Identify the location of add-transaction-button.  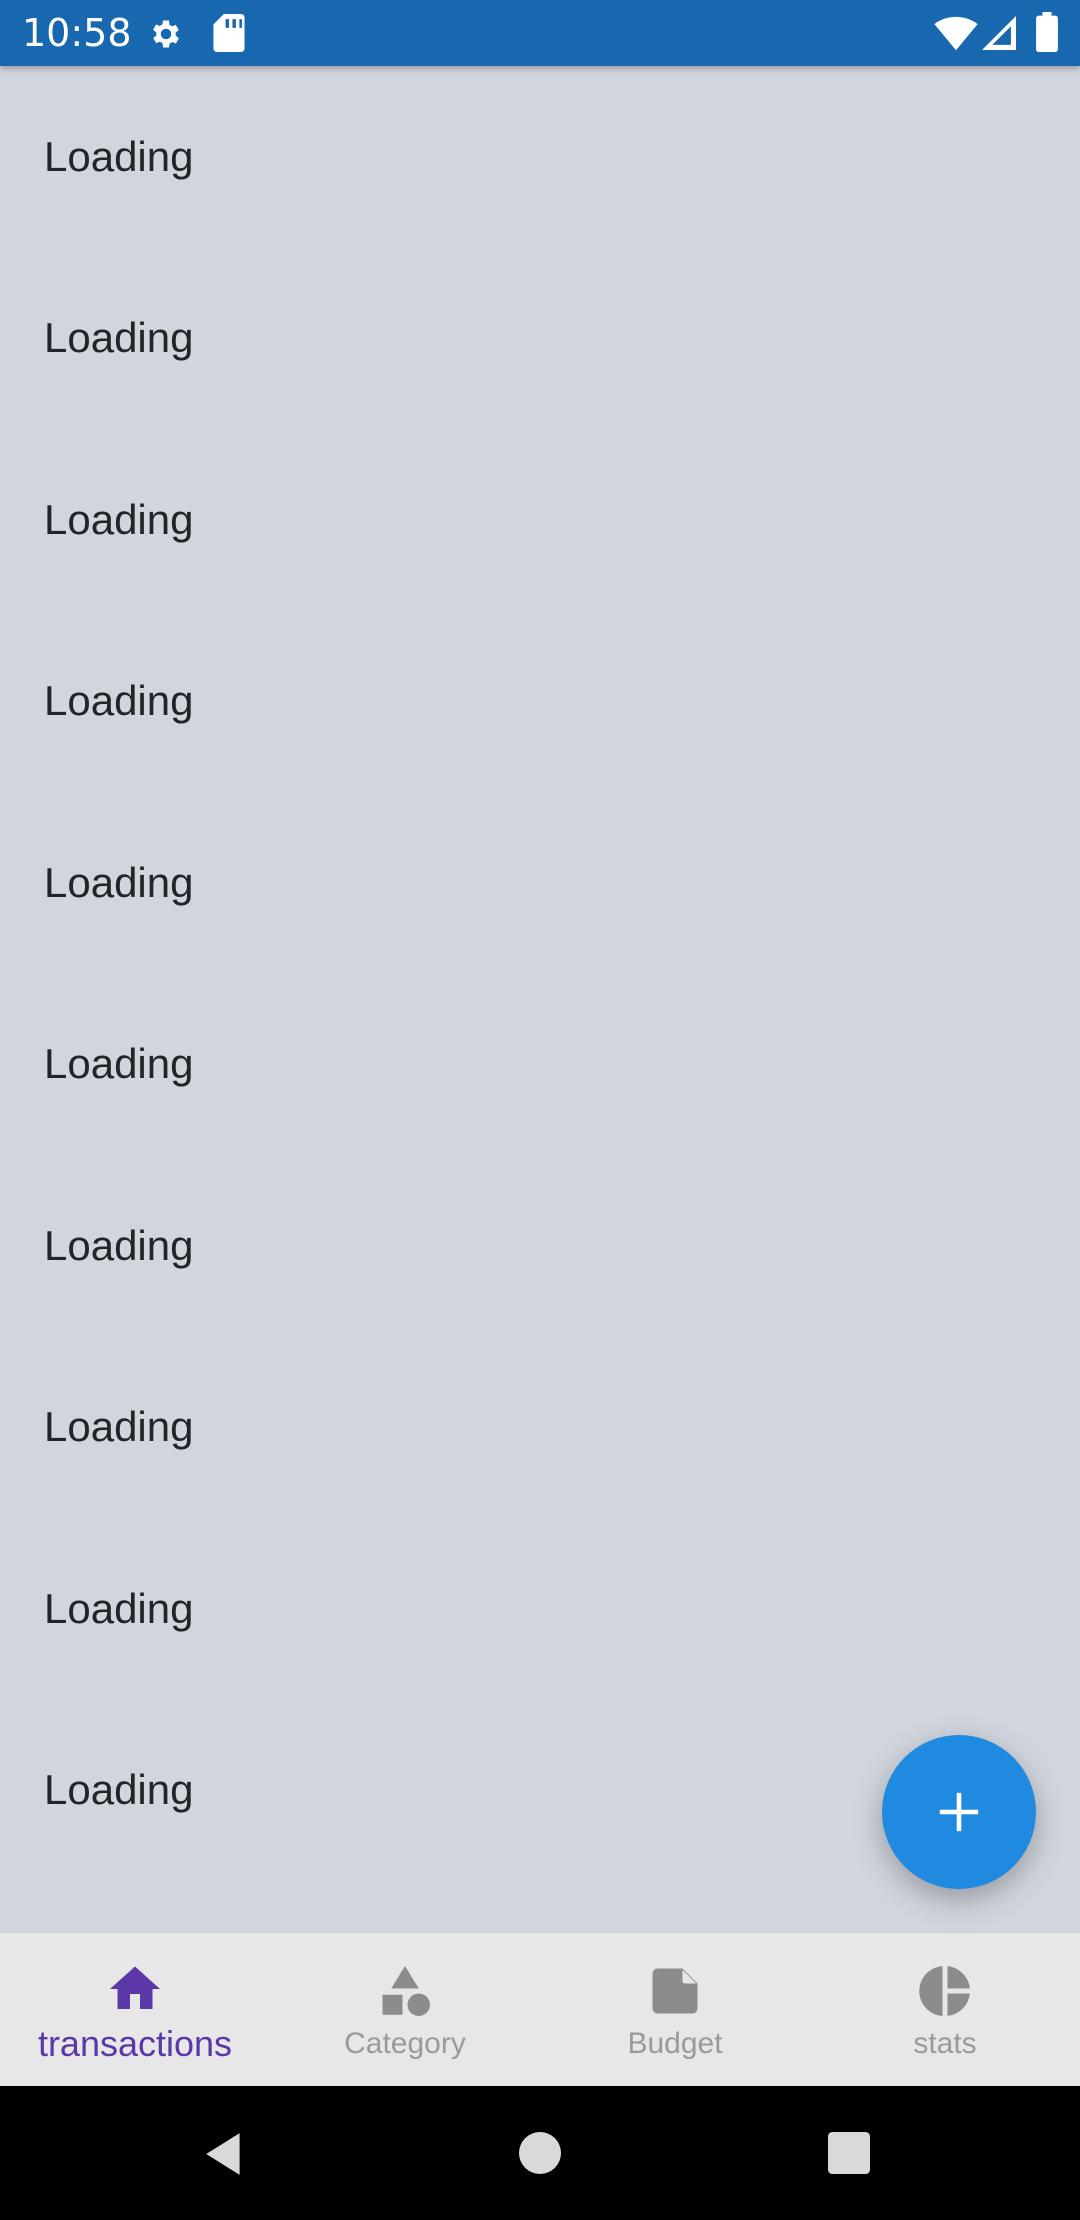
(959, 1812).